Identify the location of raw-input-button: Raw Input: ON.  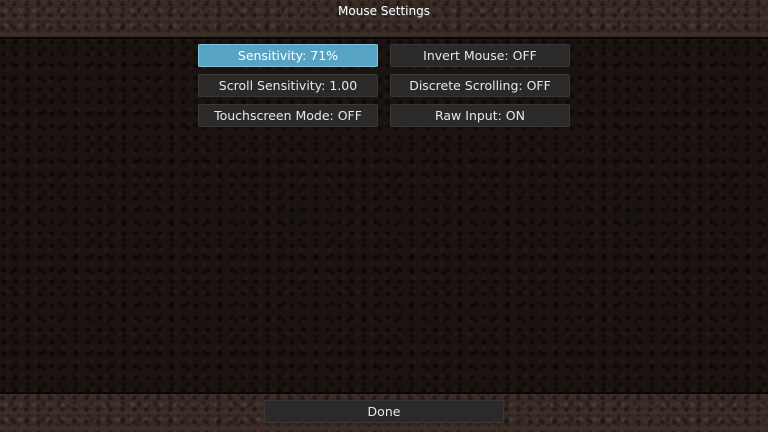
(480, 115).